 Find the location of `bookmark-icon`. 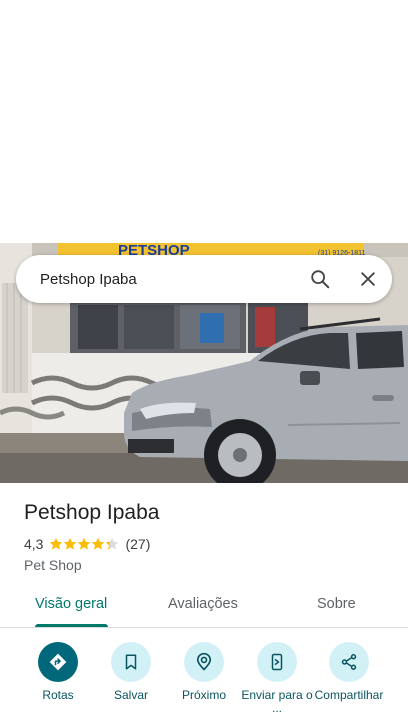

bookmark-icon is located at coordinates (131, 662).